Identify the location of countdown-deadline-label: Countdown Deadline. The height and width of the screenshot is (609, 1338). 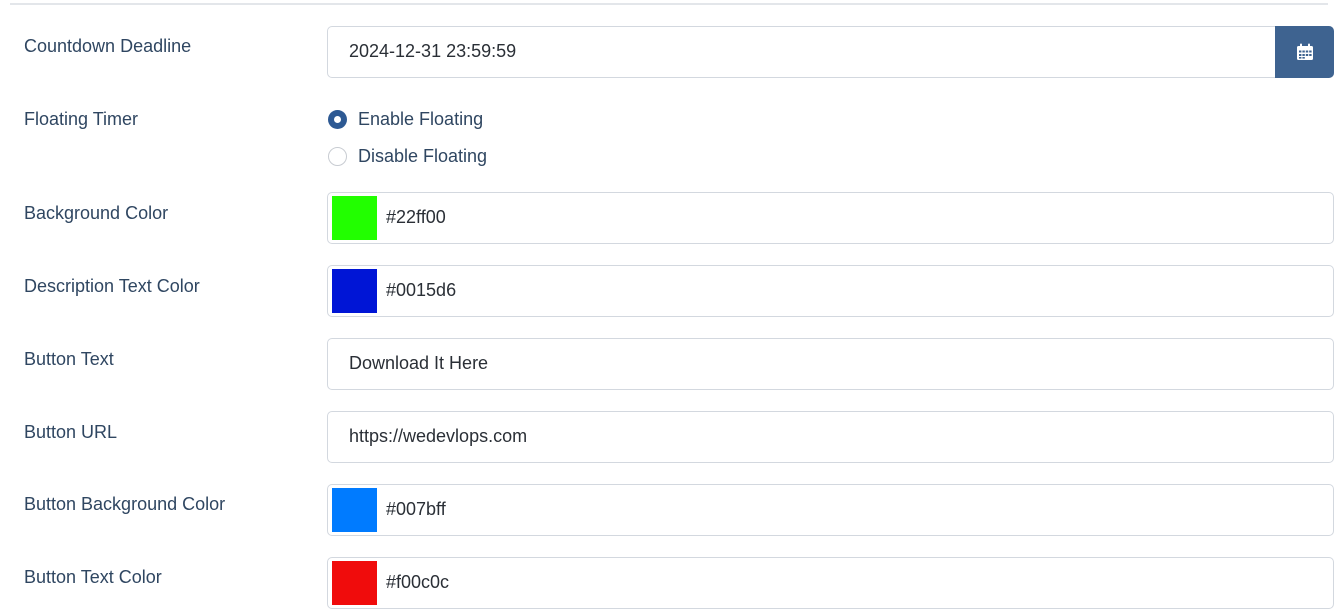
(108, 46).